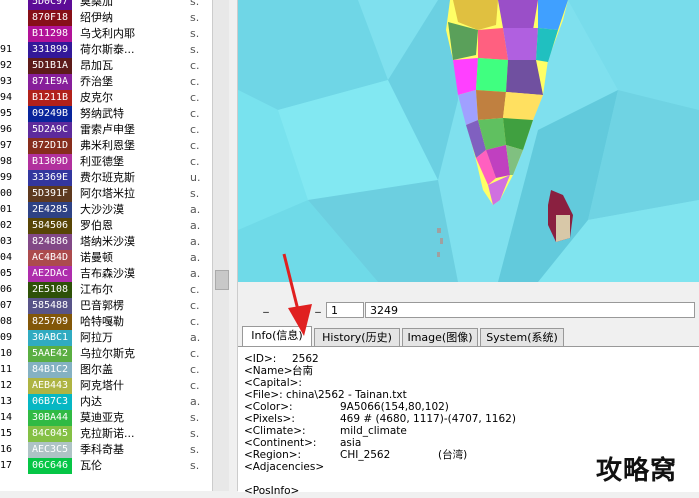 The height and width of the screenshot is (498, 699). I want to click on province-color-swatch: AEB443, so click(50, 386).